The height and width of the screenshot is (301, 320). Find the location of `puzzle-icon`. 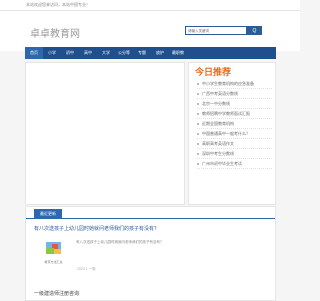

puzzle-icon is located at coordinates (53, 248).